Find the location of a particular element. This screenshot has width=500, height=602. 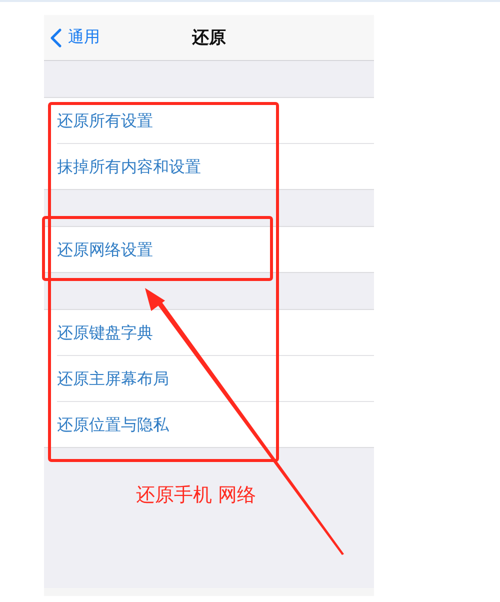

settings-item: 抹掉所有内容和设置 is located at coordinates (215, 166).